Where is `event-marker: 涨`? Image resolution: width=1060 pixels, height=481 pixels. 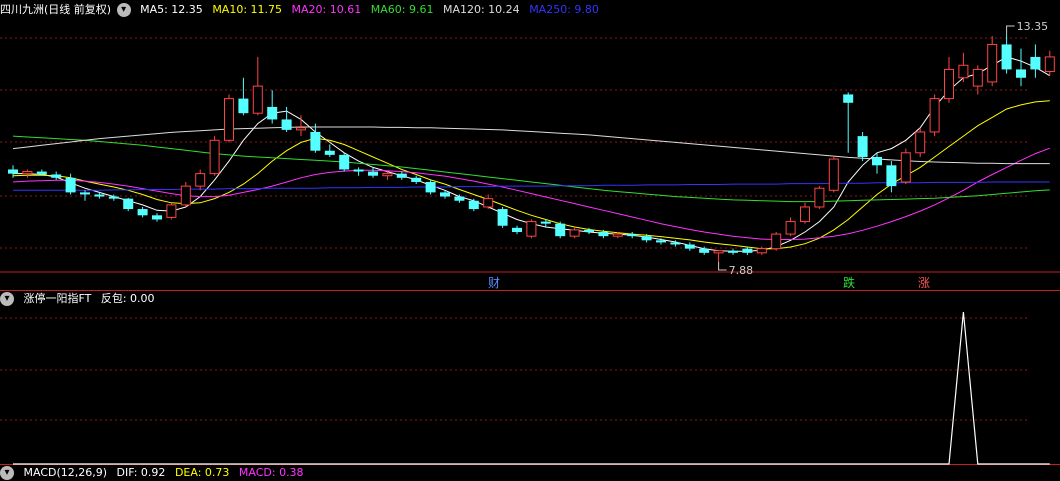
event-marker: 涨 is located at coordinates (924, 282).